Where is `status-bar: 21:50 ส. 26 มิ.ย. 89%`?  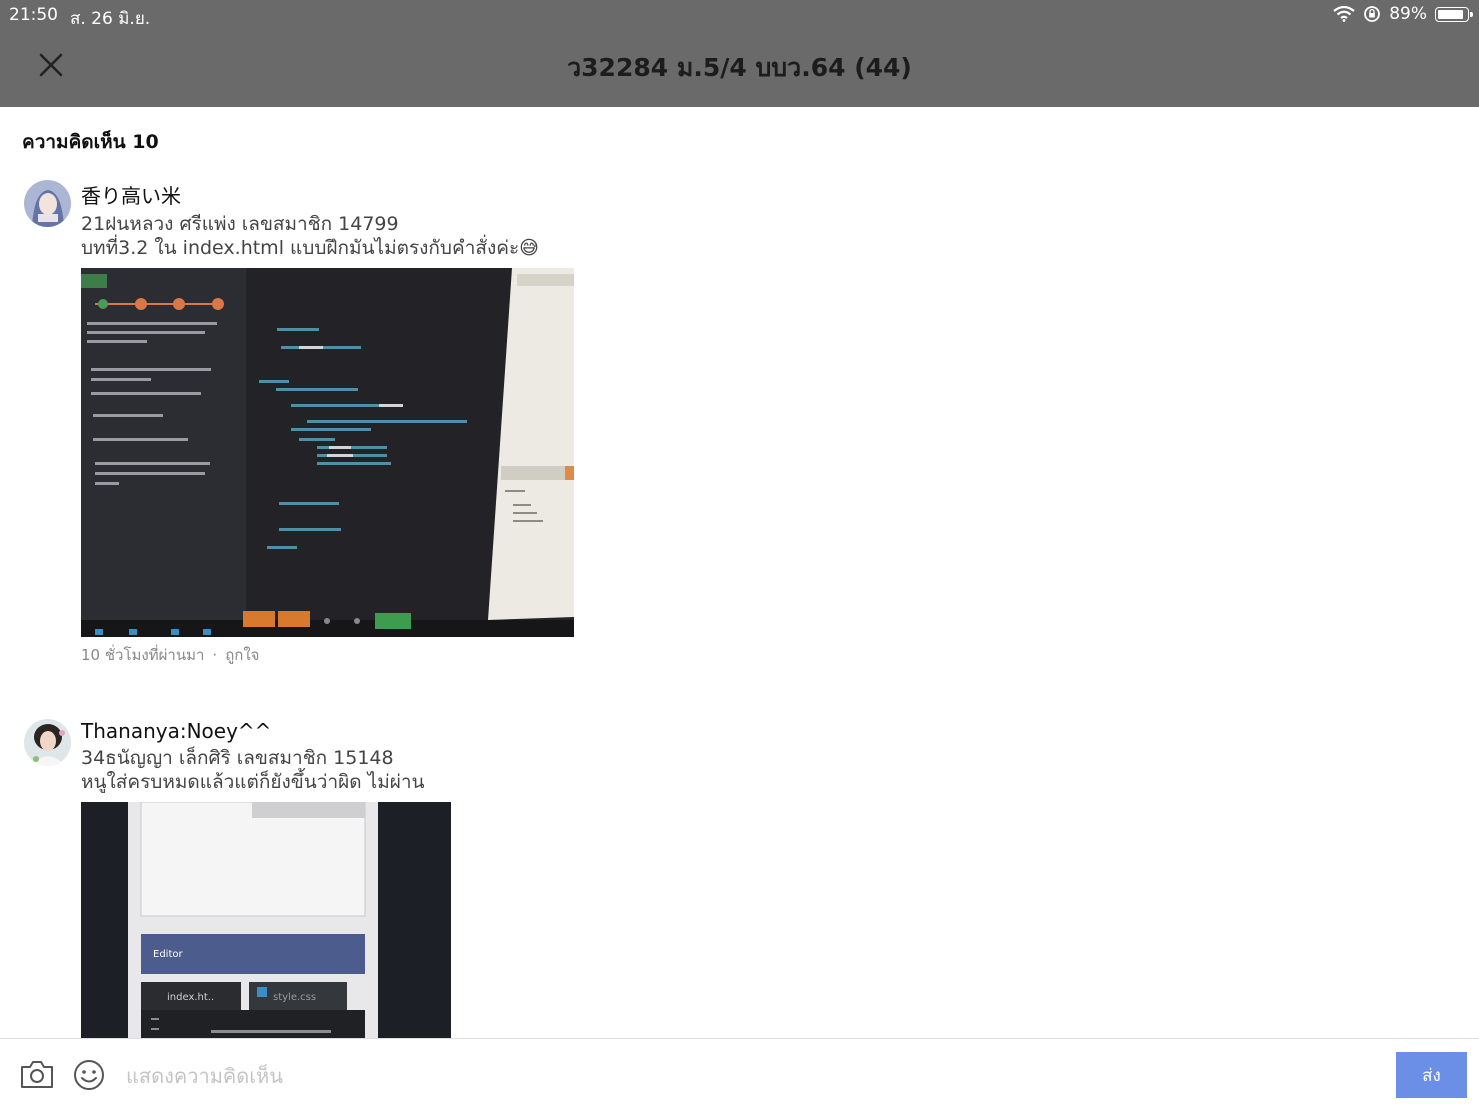 status-bar: 21:50 ส. 26 มิ.ย. 89% is located at coordinates (739, 15).